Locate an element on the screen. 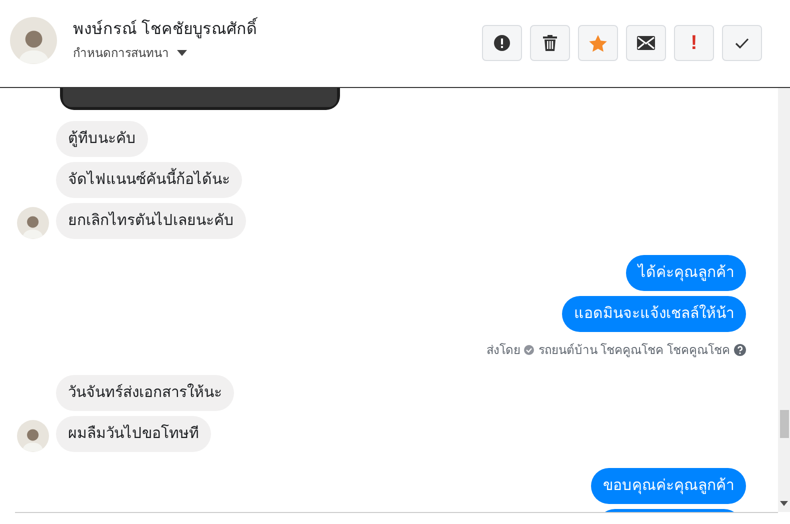 Image resolution: width=790 pixels, height=524 pixels. conversation-settings-link: กำหนดการสนทนา is located at coordinates (121, 53).